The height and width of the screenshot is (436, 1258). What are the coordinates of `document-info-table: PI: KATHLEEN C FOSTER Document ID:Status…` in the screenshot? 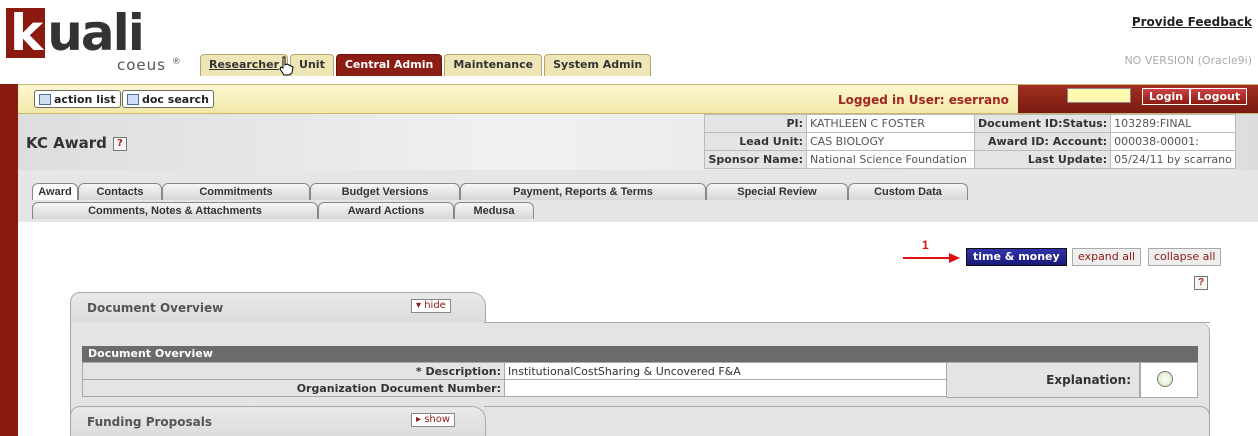 It's located at (970, 141).